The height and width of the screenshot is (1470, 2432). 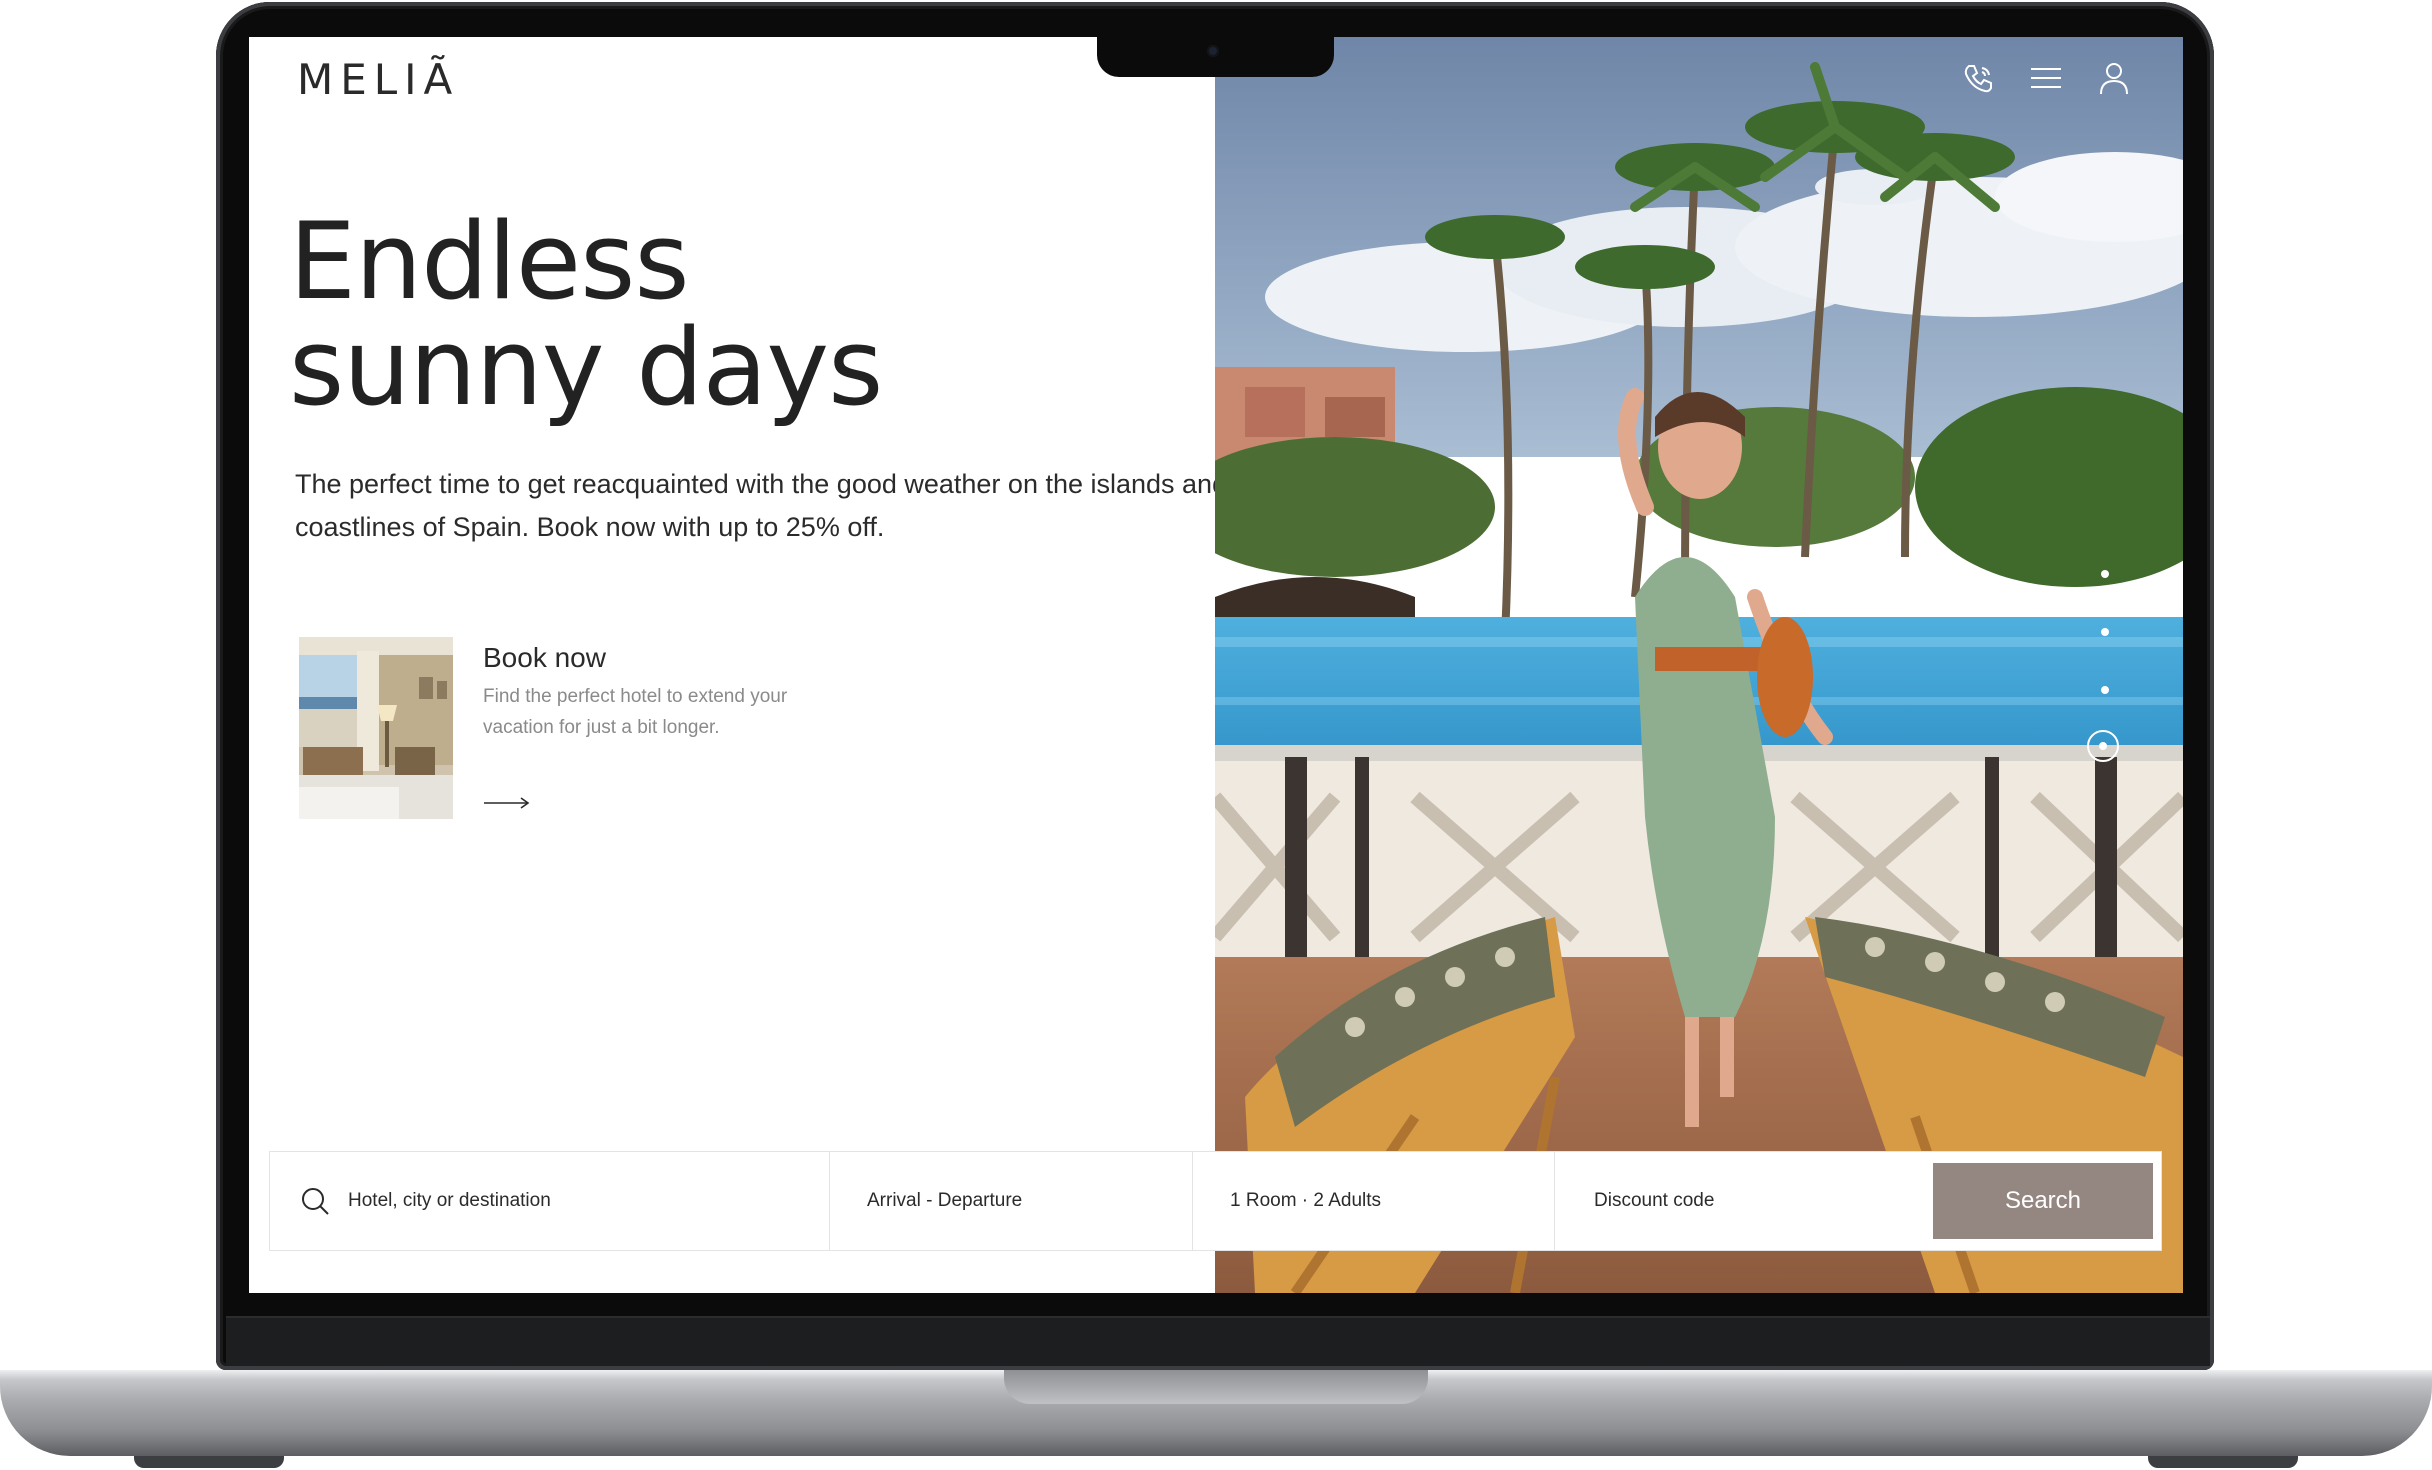 I want to click on dates-label: Arrival - Departure, so click(x=945, y=1200).